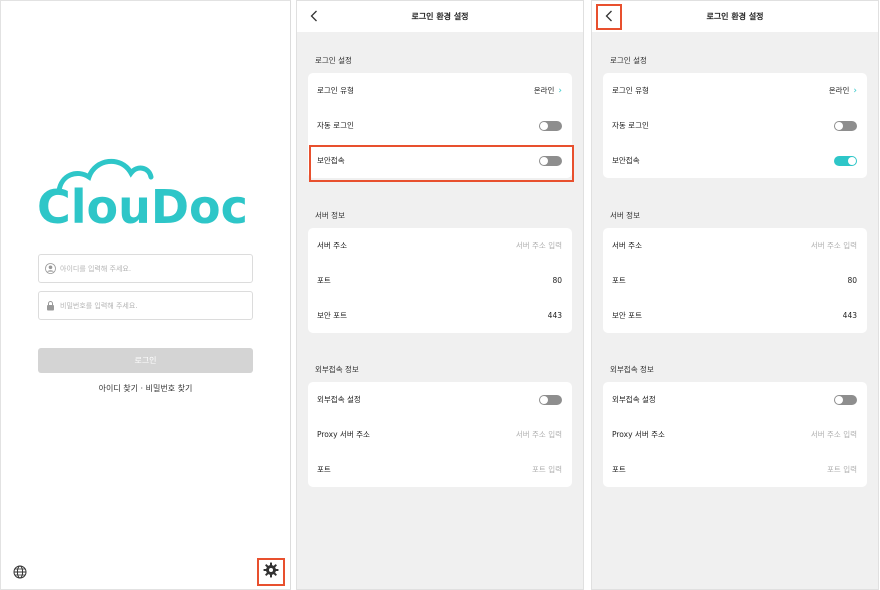 The width and height of the screenshot is (880, 590). Describe the element at coordinates (150, 305) in the screenshot. I see `password-input` at that location.